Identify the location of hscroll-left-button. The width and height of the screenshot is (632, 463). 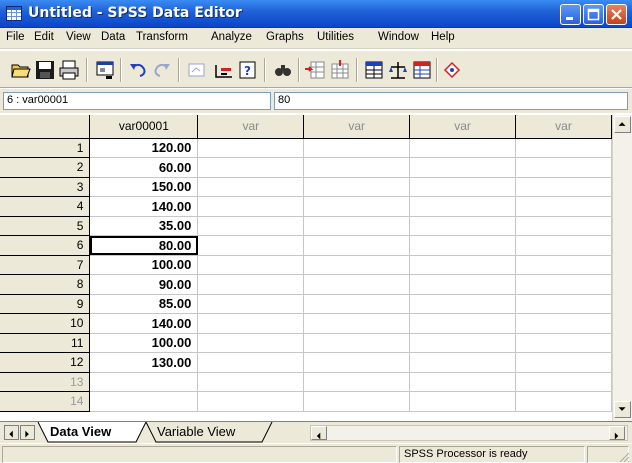
(319, 433).